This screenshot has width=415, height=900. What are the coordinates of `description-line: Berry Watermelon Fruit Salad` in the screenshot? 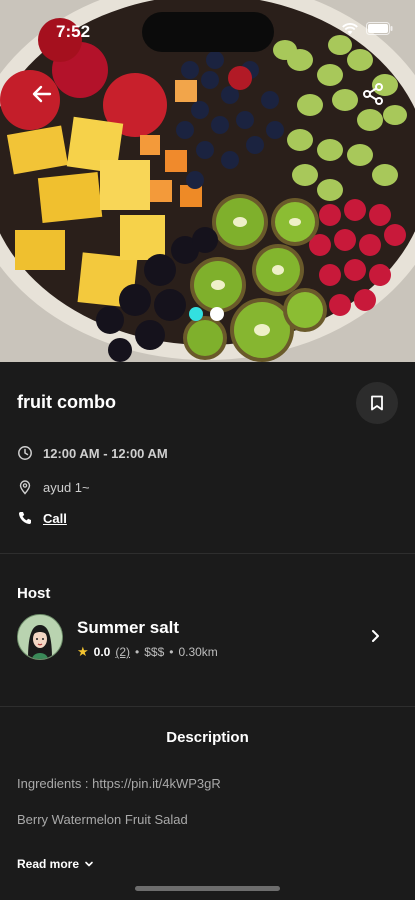 It's located at (102, 819).